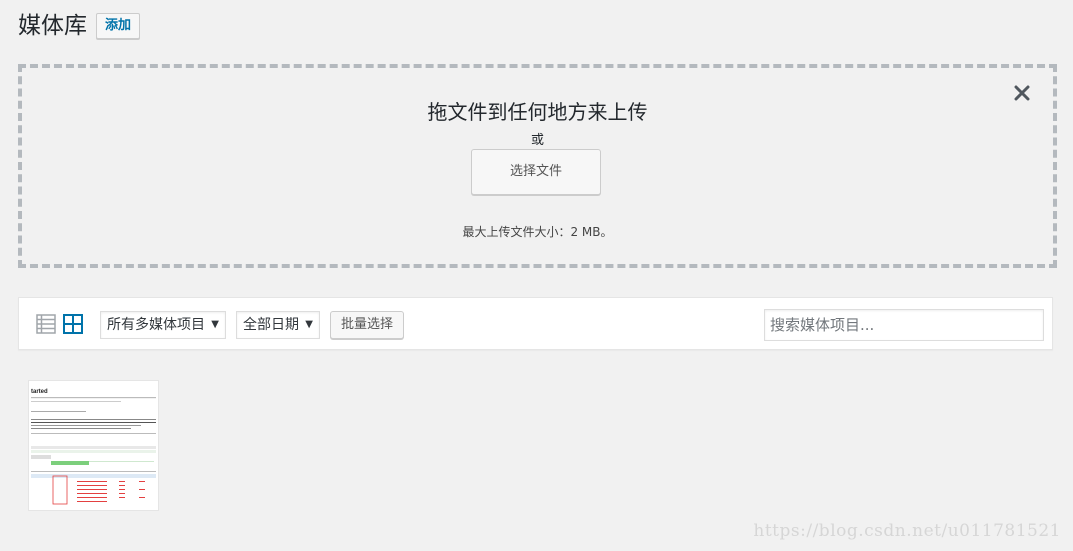  Describe the element at coordinates (535, 323) in the screenshot. I see `media-toolbar: 所有多媒体项目 ▼ 全部日期 ▼ 批量选择` at that location.